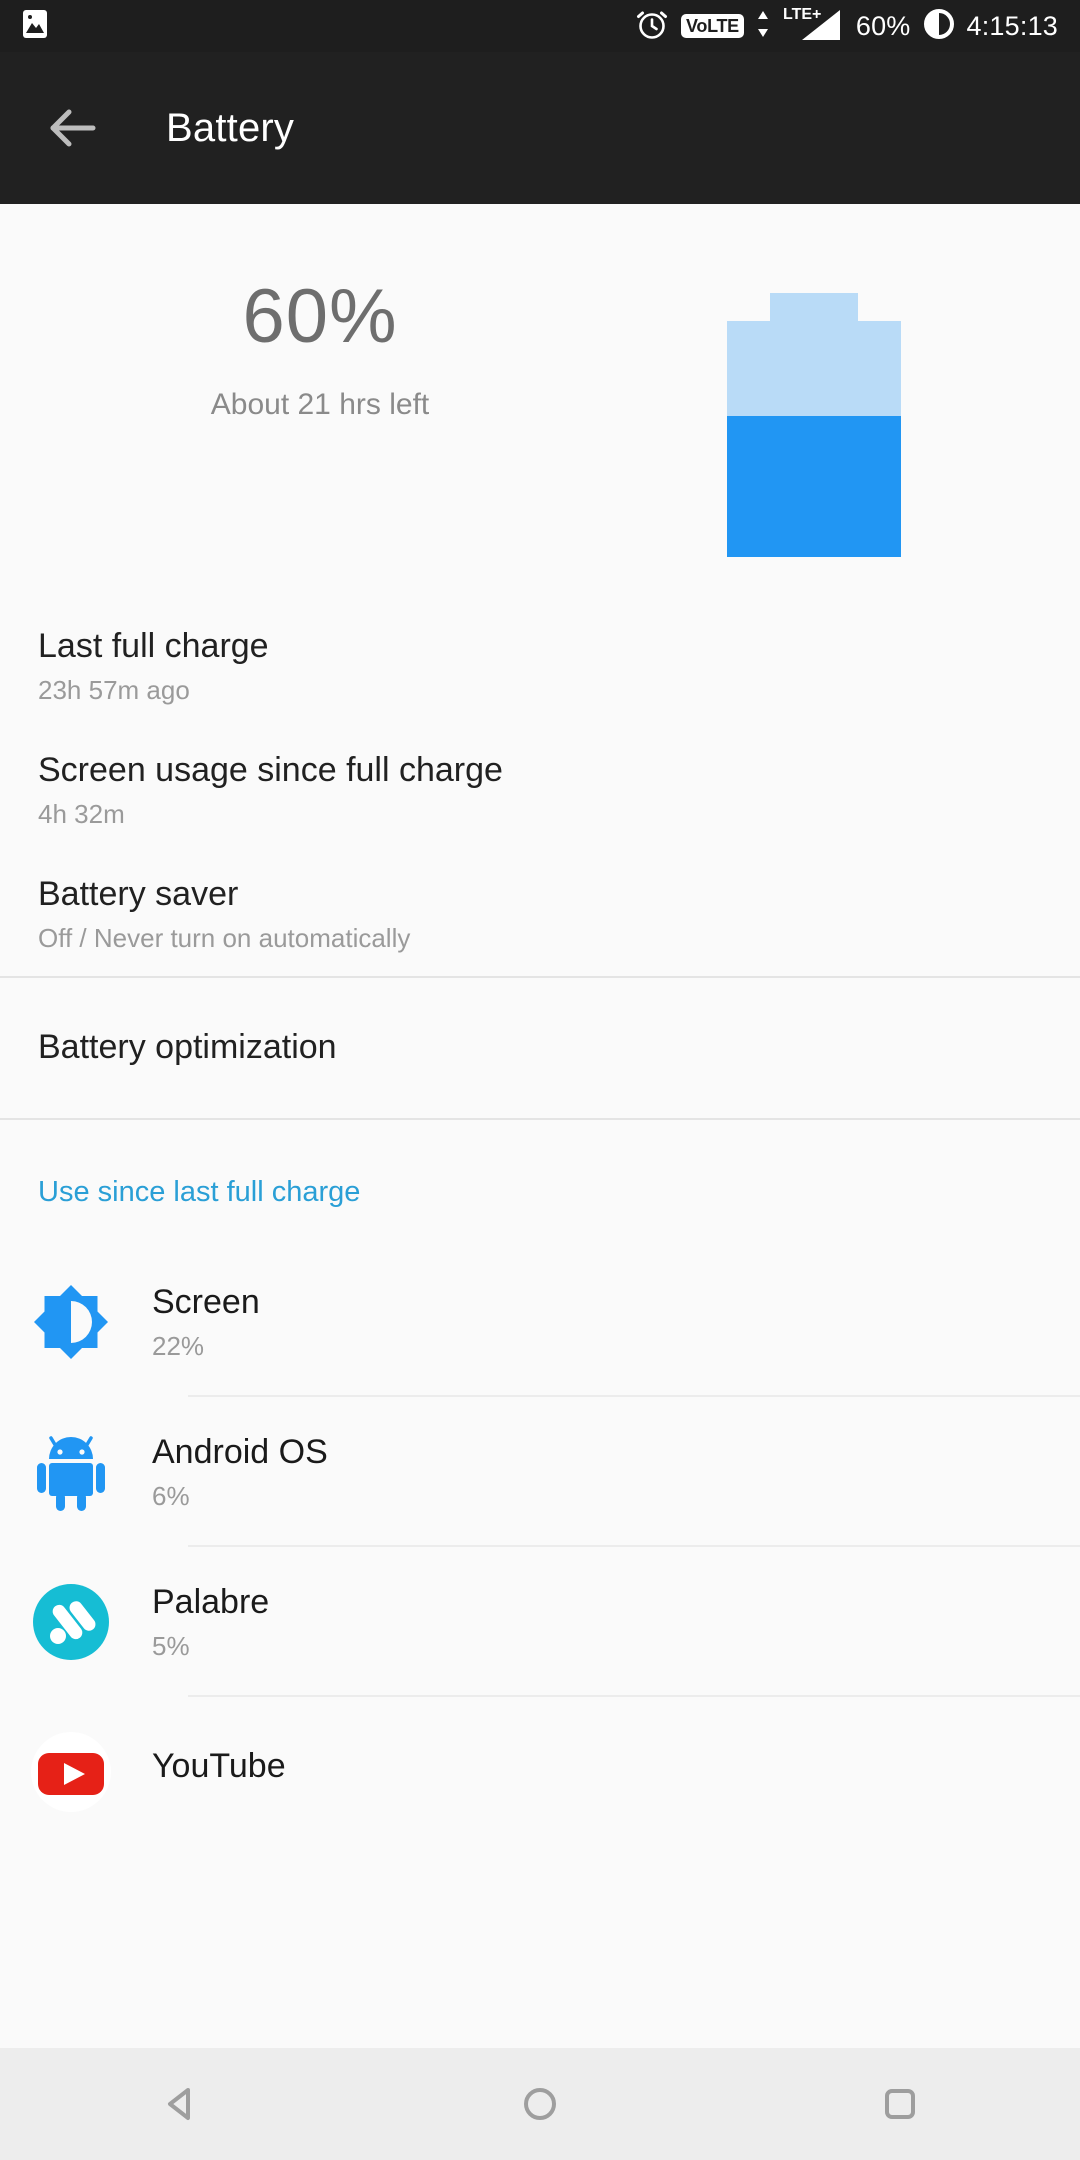 This screenshot has width=1080, height=2160. I want to click on signal-strength-icon: LTE+, so click(813, 26).